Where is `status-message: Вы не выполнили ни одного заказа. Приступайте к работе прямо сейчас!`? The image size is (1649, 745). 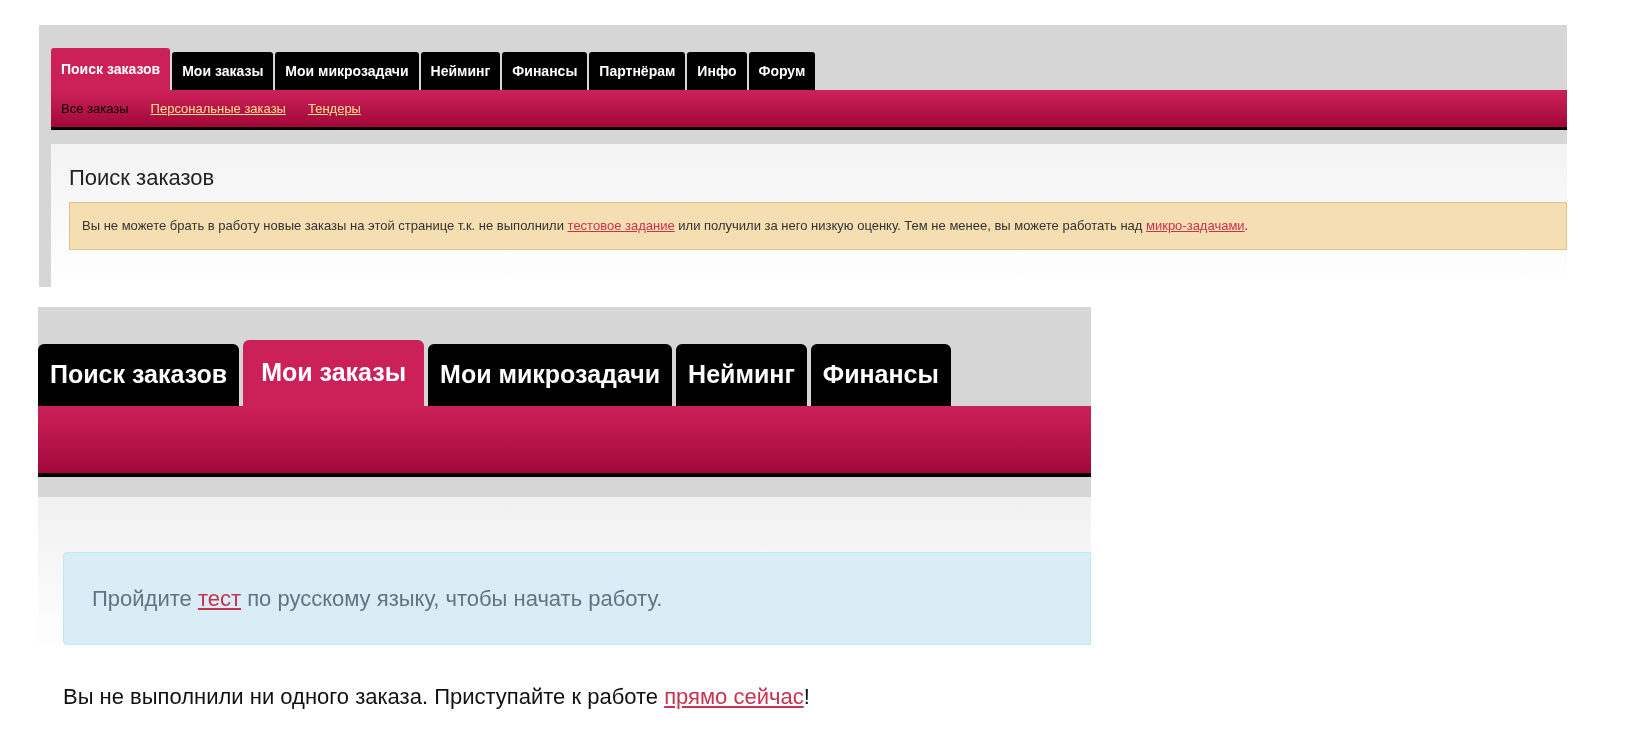
status-message: Вы не выполнили ни одного заказа. Приступайте к работе прямо сейчас! is located at coordinates (436, 697).